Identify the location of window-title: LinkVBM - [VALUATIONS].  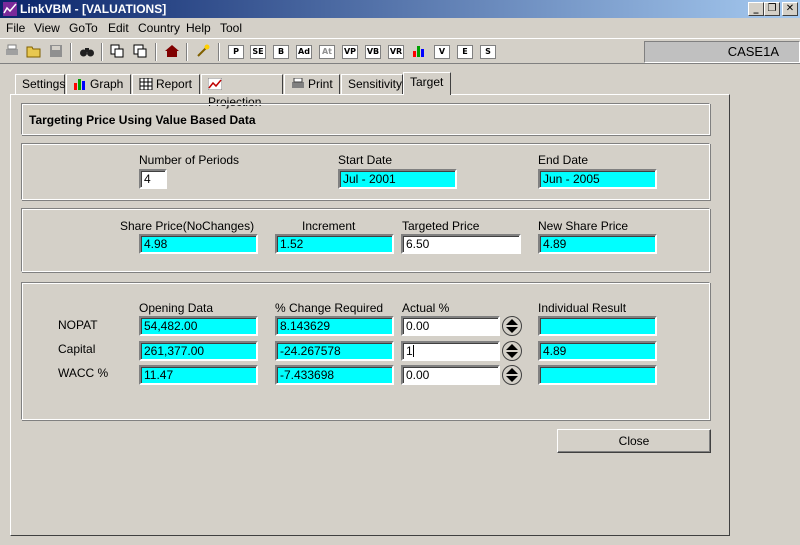
(93, 9).